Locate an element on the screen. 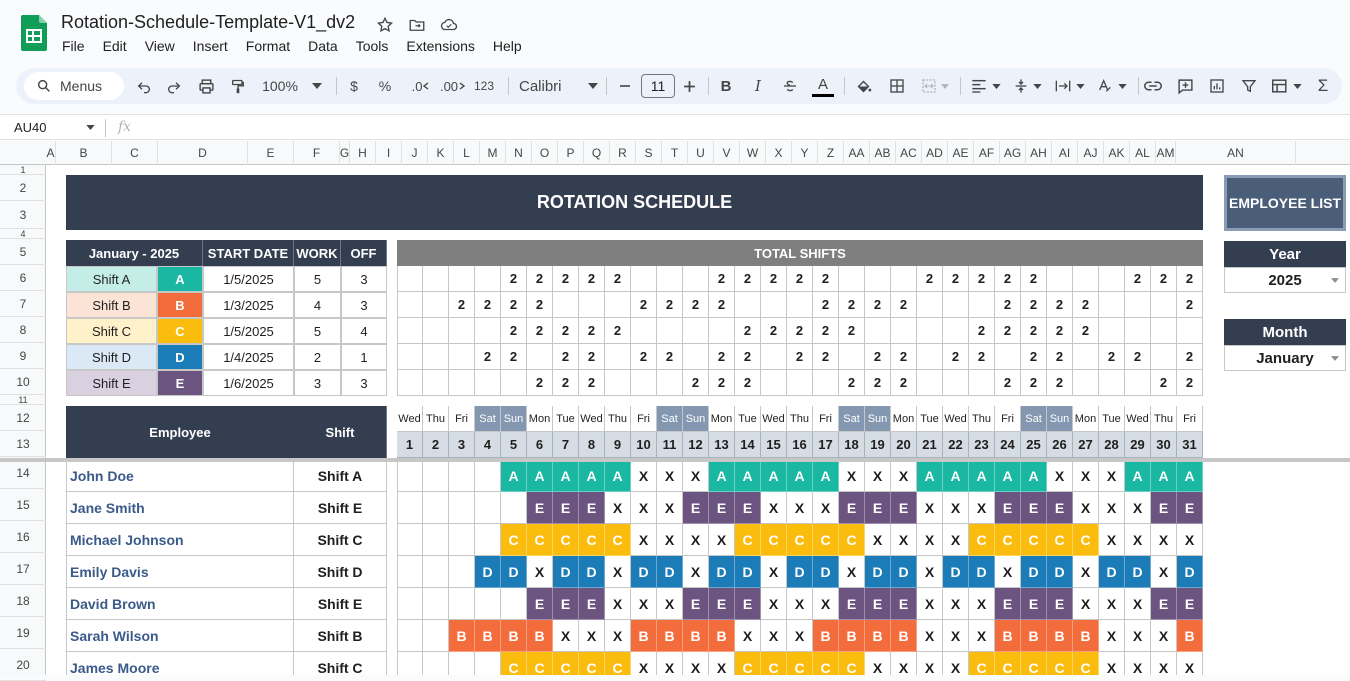  employee-name: James Moore is located at coordinates (180, 663).